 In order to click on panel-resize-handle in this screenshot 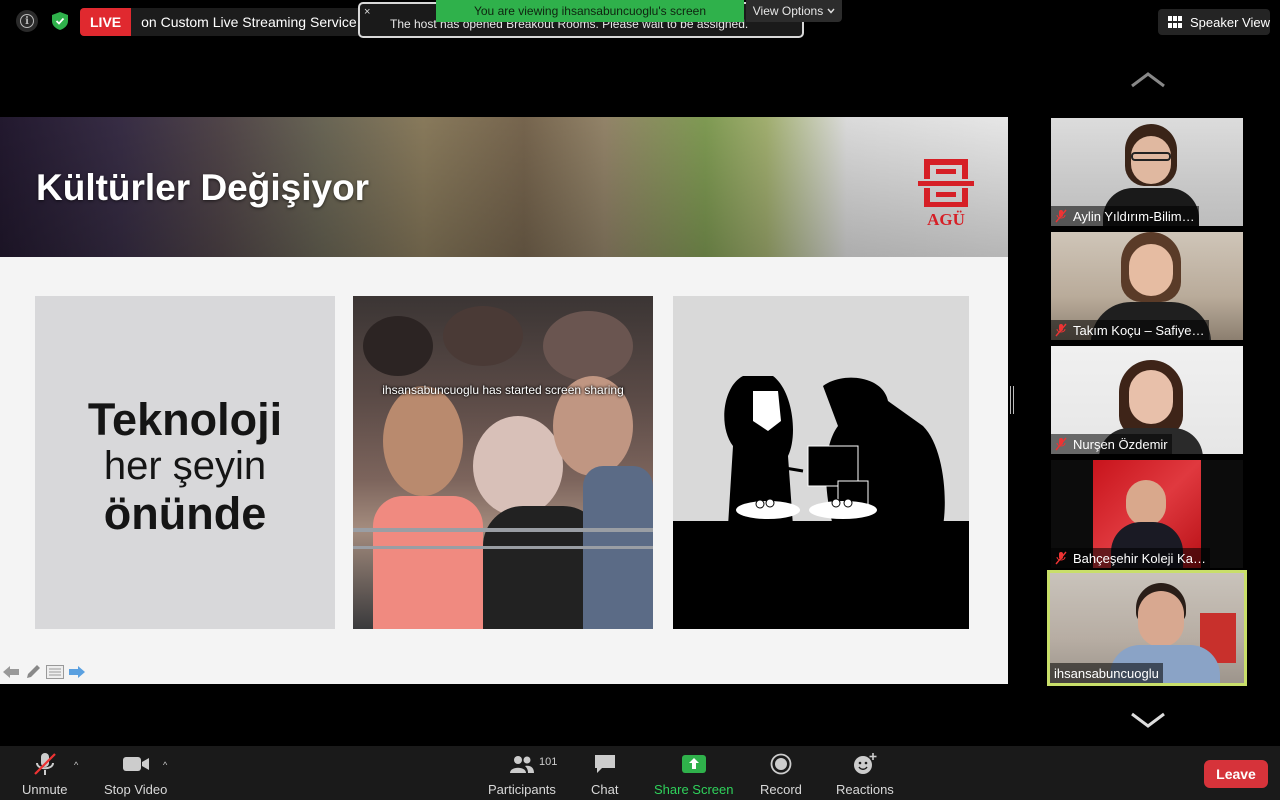, I will do `click(1012, 400)`.